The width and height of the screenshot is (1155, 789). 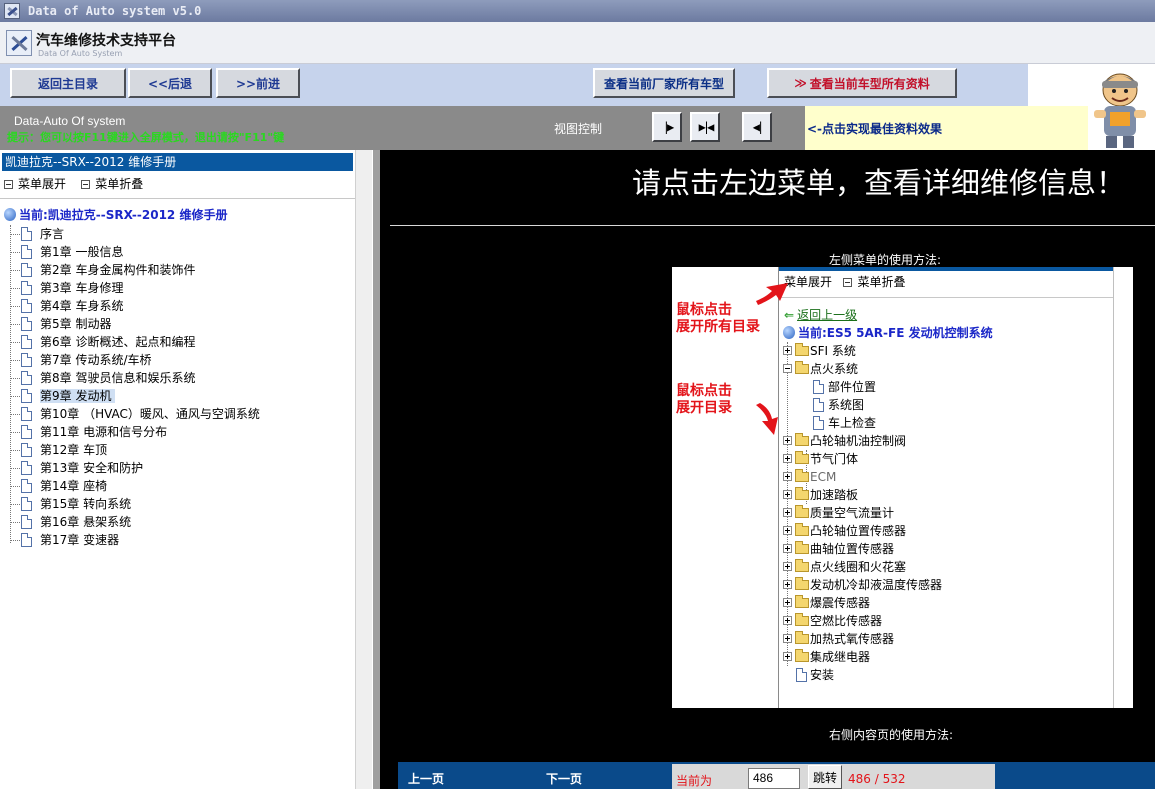 What do you see at coordinates (135, 396) in the screenshot?
I see `sidebar-item: 第9章 发动机` at bounding box center [135, 396].